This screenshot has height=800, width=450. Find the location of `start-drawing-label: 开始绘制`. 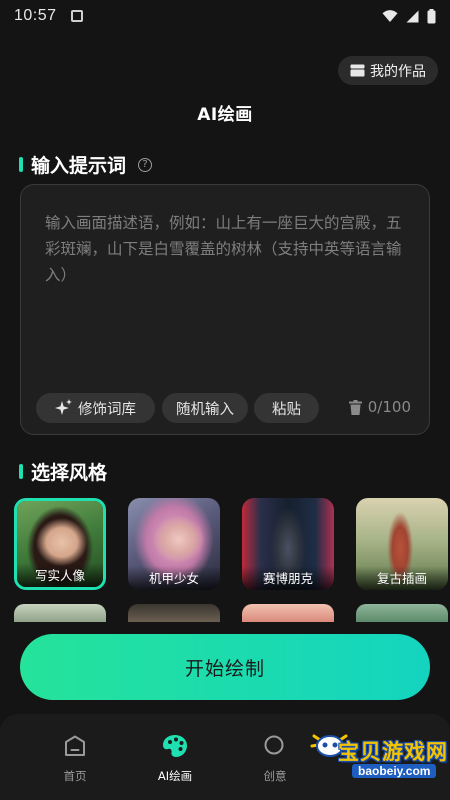

start-drawing-label: 开始绘制 is located at coordinates (224, 668).